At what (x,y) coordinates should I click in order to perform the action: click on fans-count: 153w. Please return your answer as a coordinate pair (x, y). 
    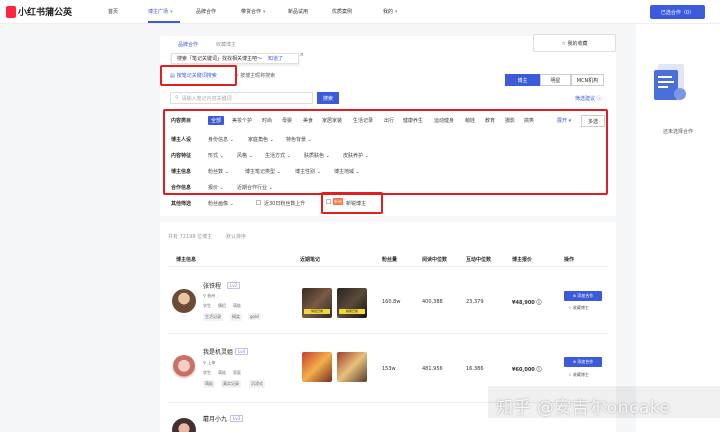
    Looking at the image, I should click on (389, 369).